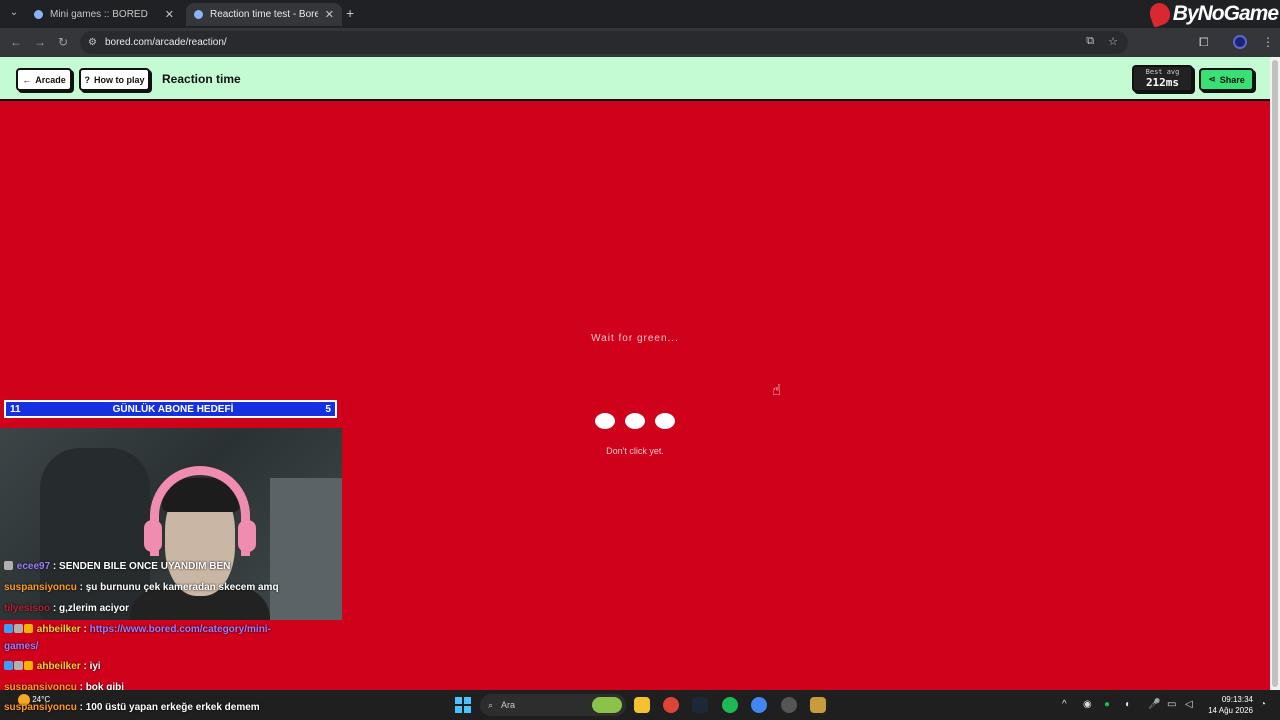 The width and height of the screenshot is (1280, 720). I want to click on best-avg-value: 212ms, so click(1162, 82).